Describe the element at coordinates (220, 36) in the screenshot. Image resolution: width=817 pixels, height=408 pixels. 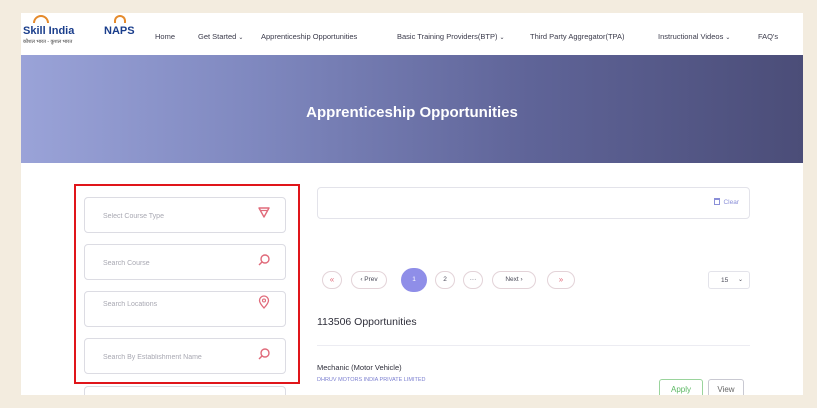
I see `nav-get-started: Get Started ⌄` at that location.